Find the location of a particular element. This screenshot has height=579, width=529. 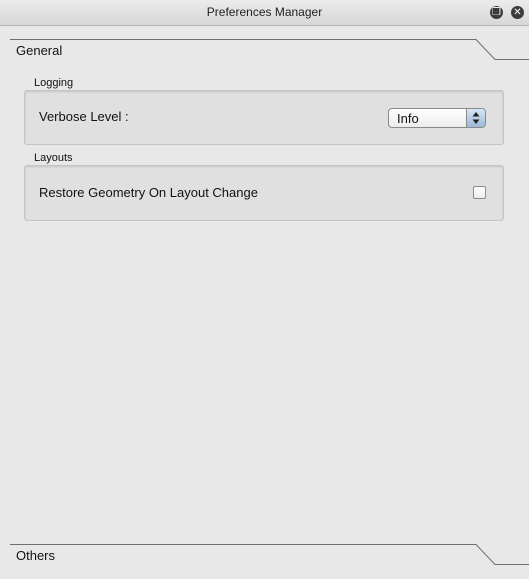

window-title: Preferences Manager is located at coordinates (264, 12).